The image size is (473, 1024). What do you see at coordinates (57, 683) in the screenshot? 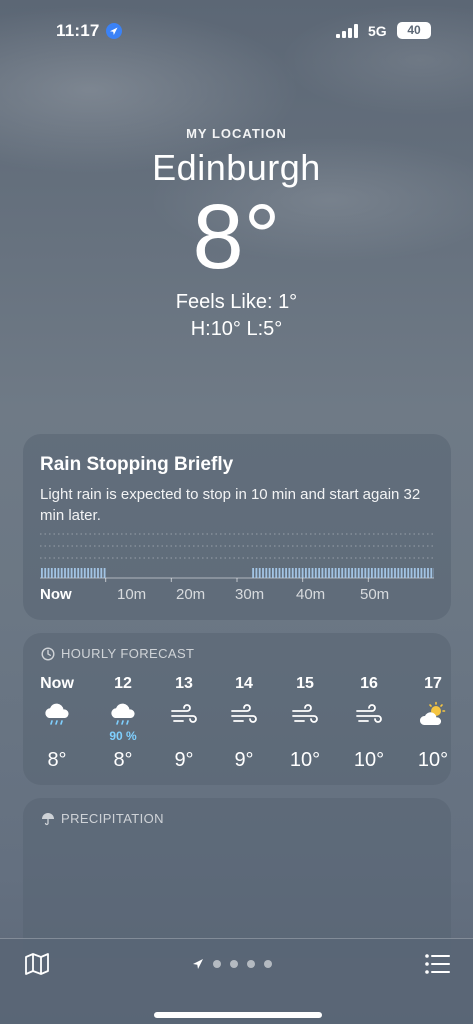
I see `hourly-time: Now` at bounding box center [57, 683].